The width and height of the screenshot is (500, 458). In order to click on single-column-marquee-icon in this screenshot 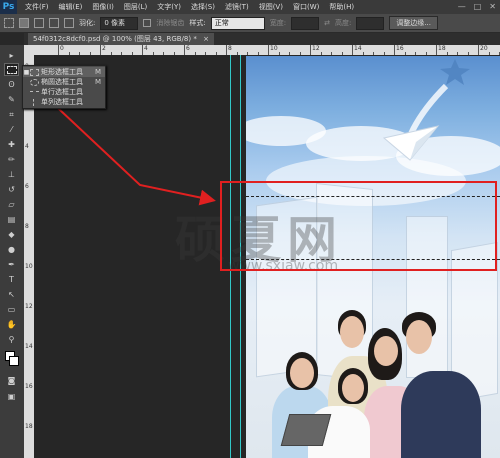, I will do `click(34, 102)`.